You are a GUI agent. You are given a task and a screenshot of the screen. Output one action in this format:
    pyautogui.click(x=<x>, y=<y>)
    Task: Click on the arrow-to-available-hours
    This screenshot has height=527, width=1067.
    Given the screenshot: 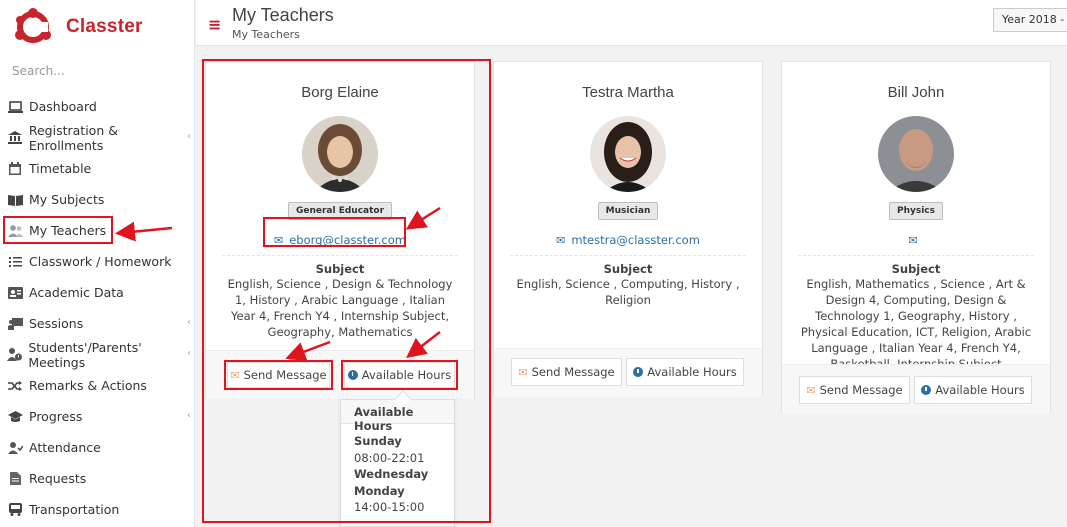 What is the action you would take?
    pyautogui.click(x=423, y=345)
    